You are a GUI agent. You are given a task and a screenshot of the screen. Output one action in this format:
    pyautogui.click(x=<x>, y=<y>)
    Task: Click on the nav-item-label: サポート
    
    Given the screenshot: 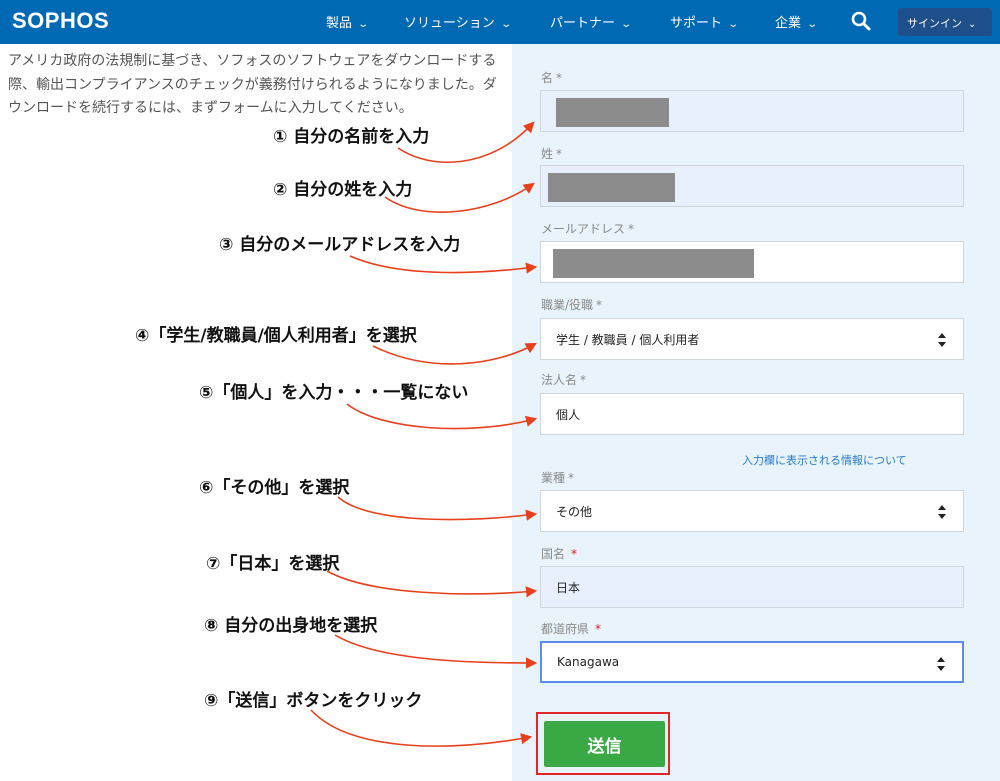 What is the action you would take?
    pyautogui.click(x=696, y=23)
    